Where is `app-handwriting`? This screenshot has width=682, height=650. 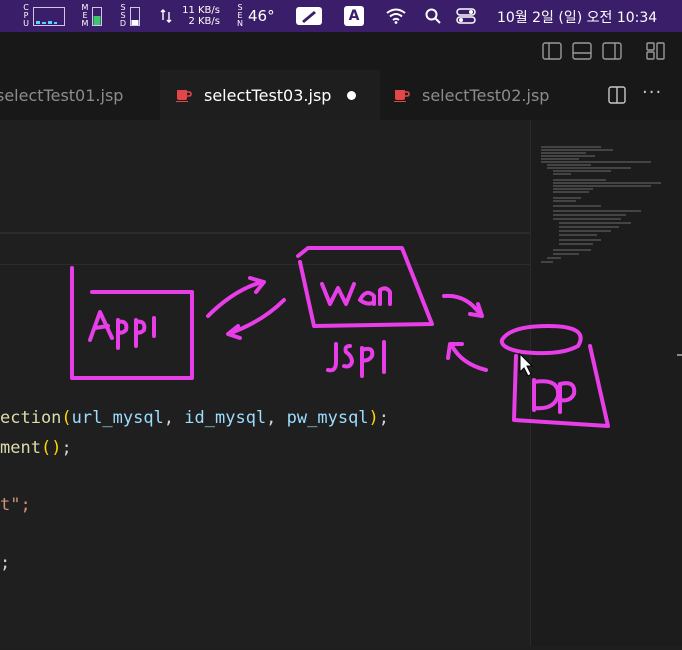 app-handwriting is located at coordinates (122, 330).